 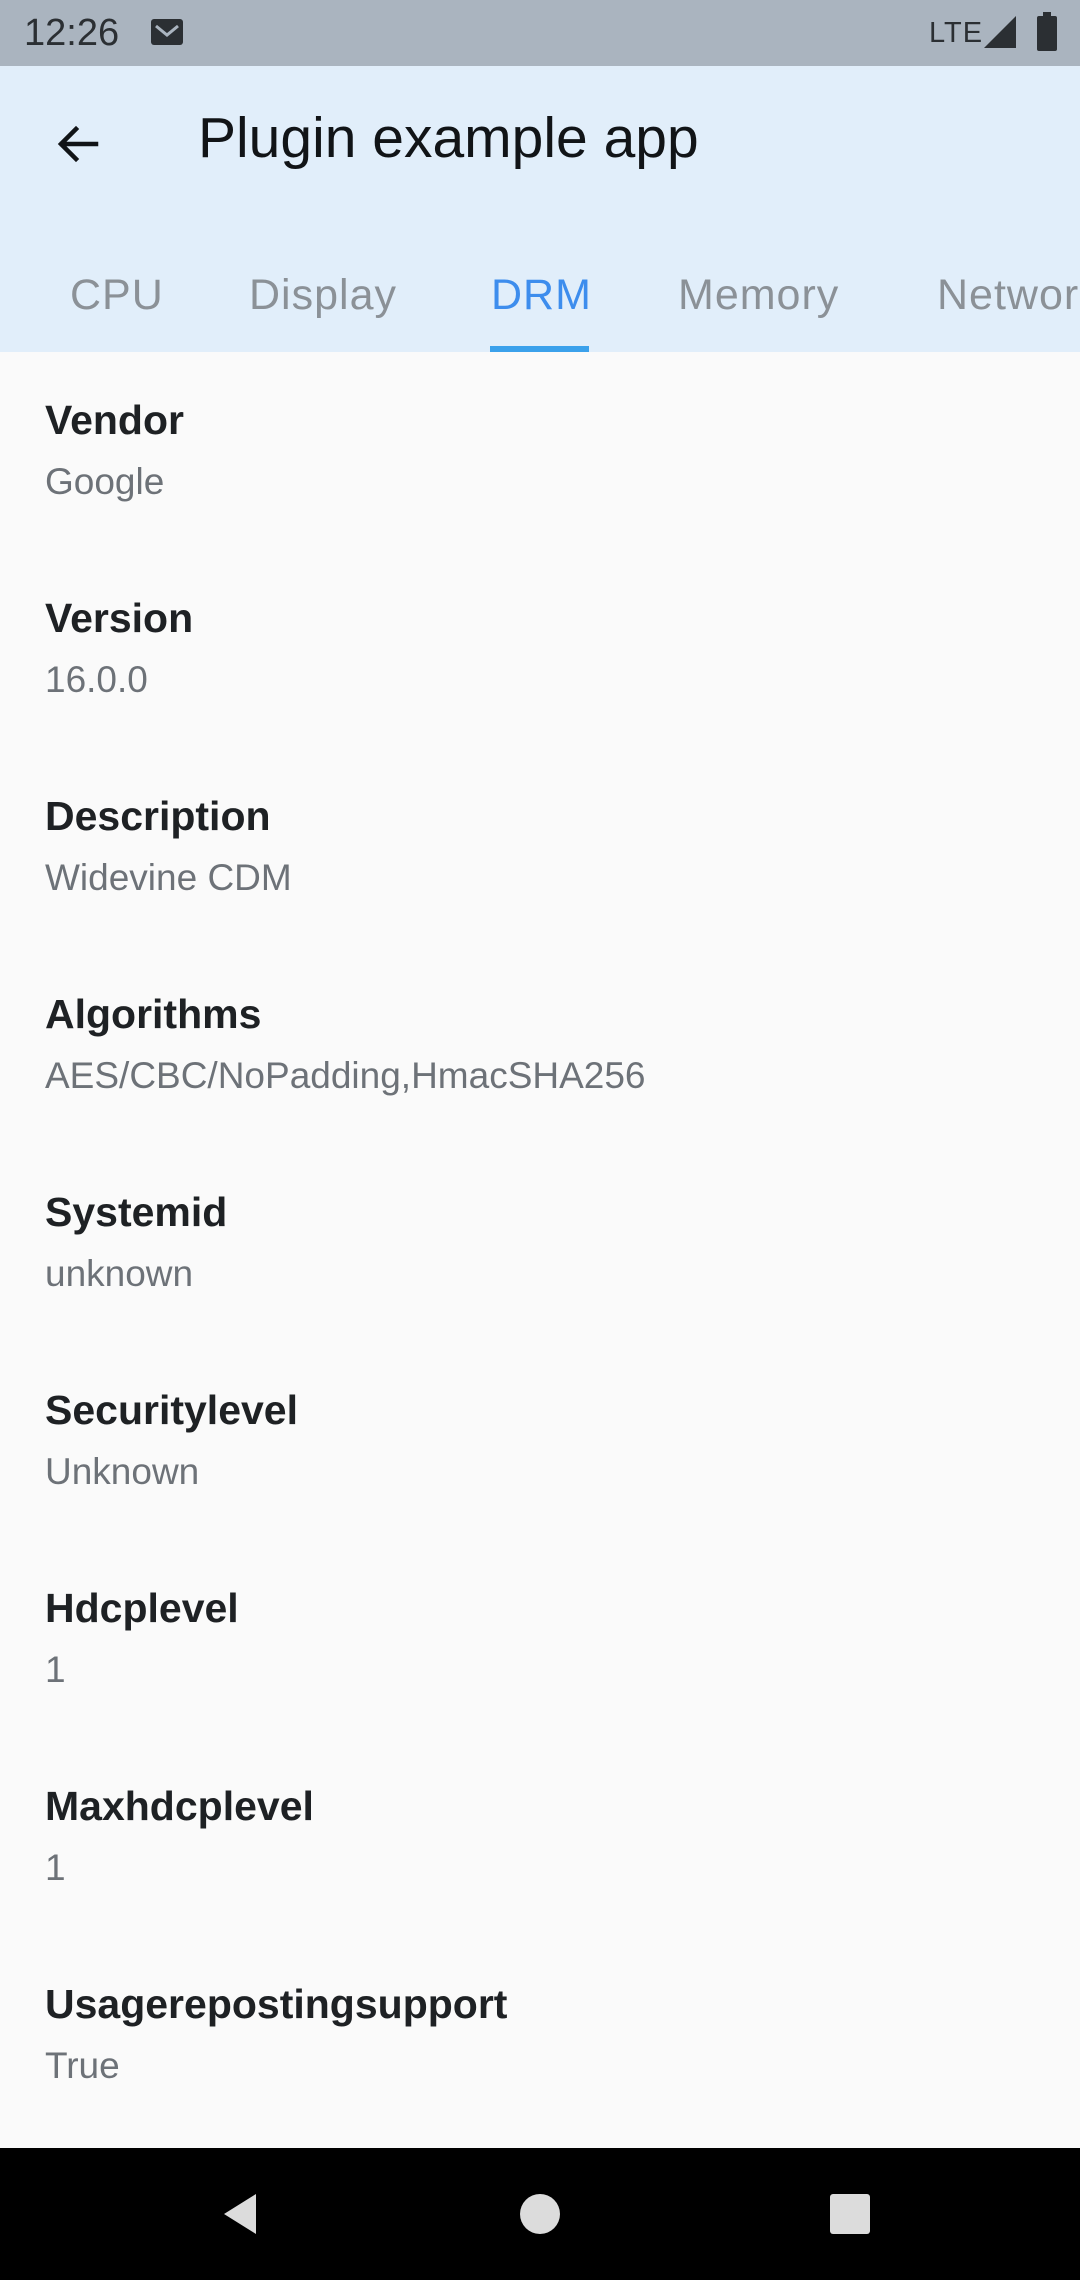 I want to click on item-value: True, so click(x=82, y=2065).